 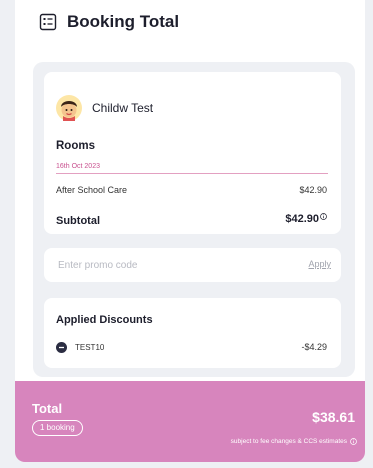 I want to click on remove-discount-icon, so click(x=61, y=347).